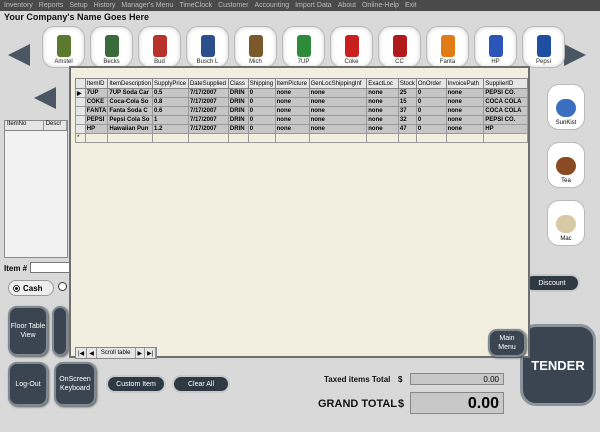 This screenshot has width=600, height=432. I want to click on table-cell: COKE, so click(96, 102).